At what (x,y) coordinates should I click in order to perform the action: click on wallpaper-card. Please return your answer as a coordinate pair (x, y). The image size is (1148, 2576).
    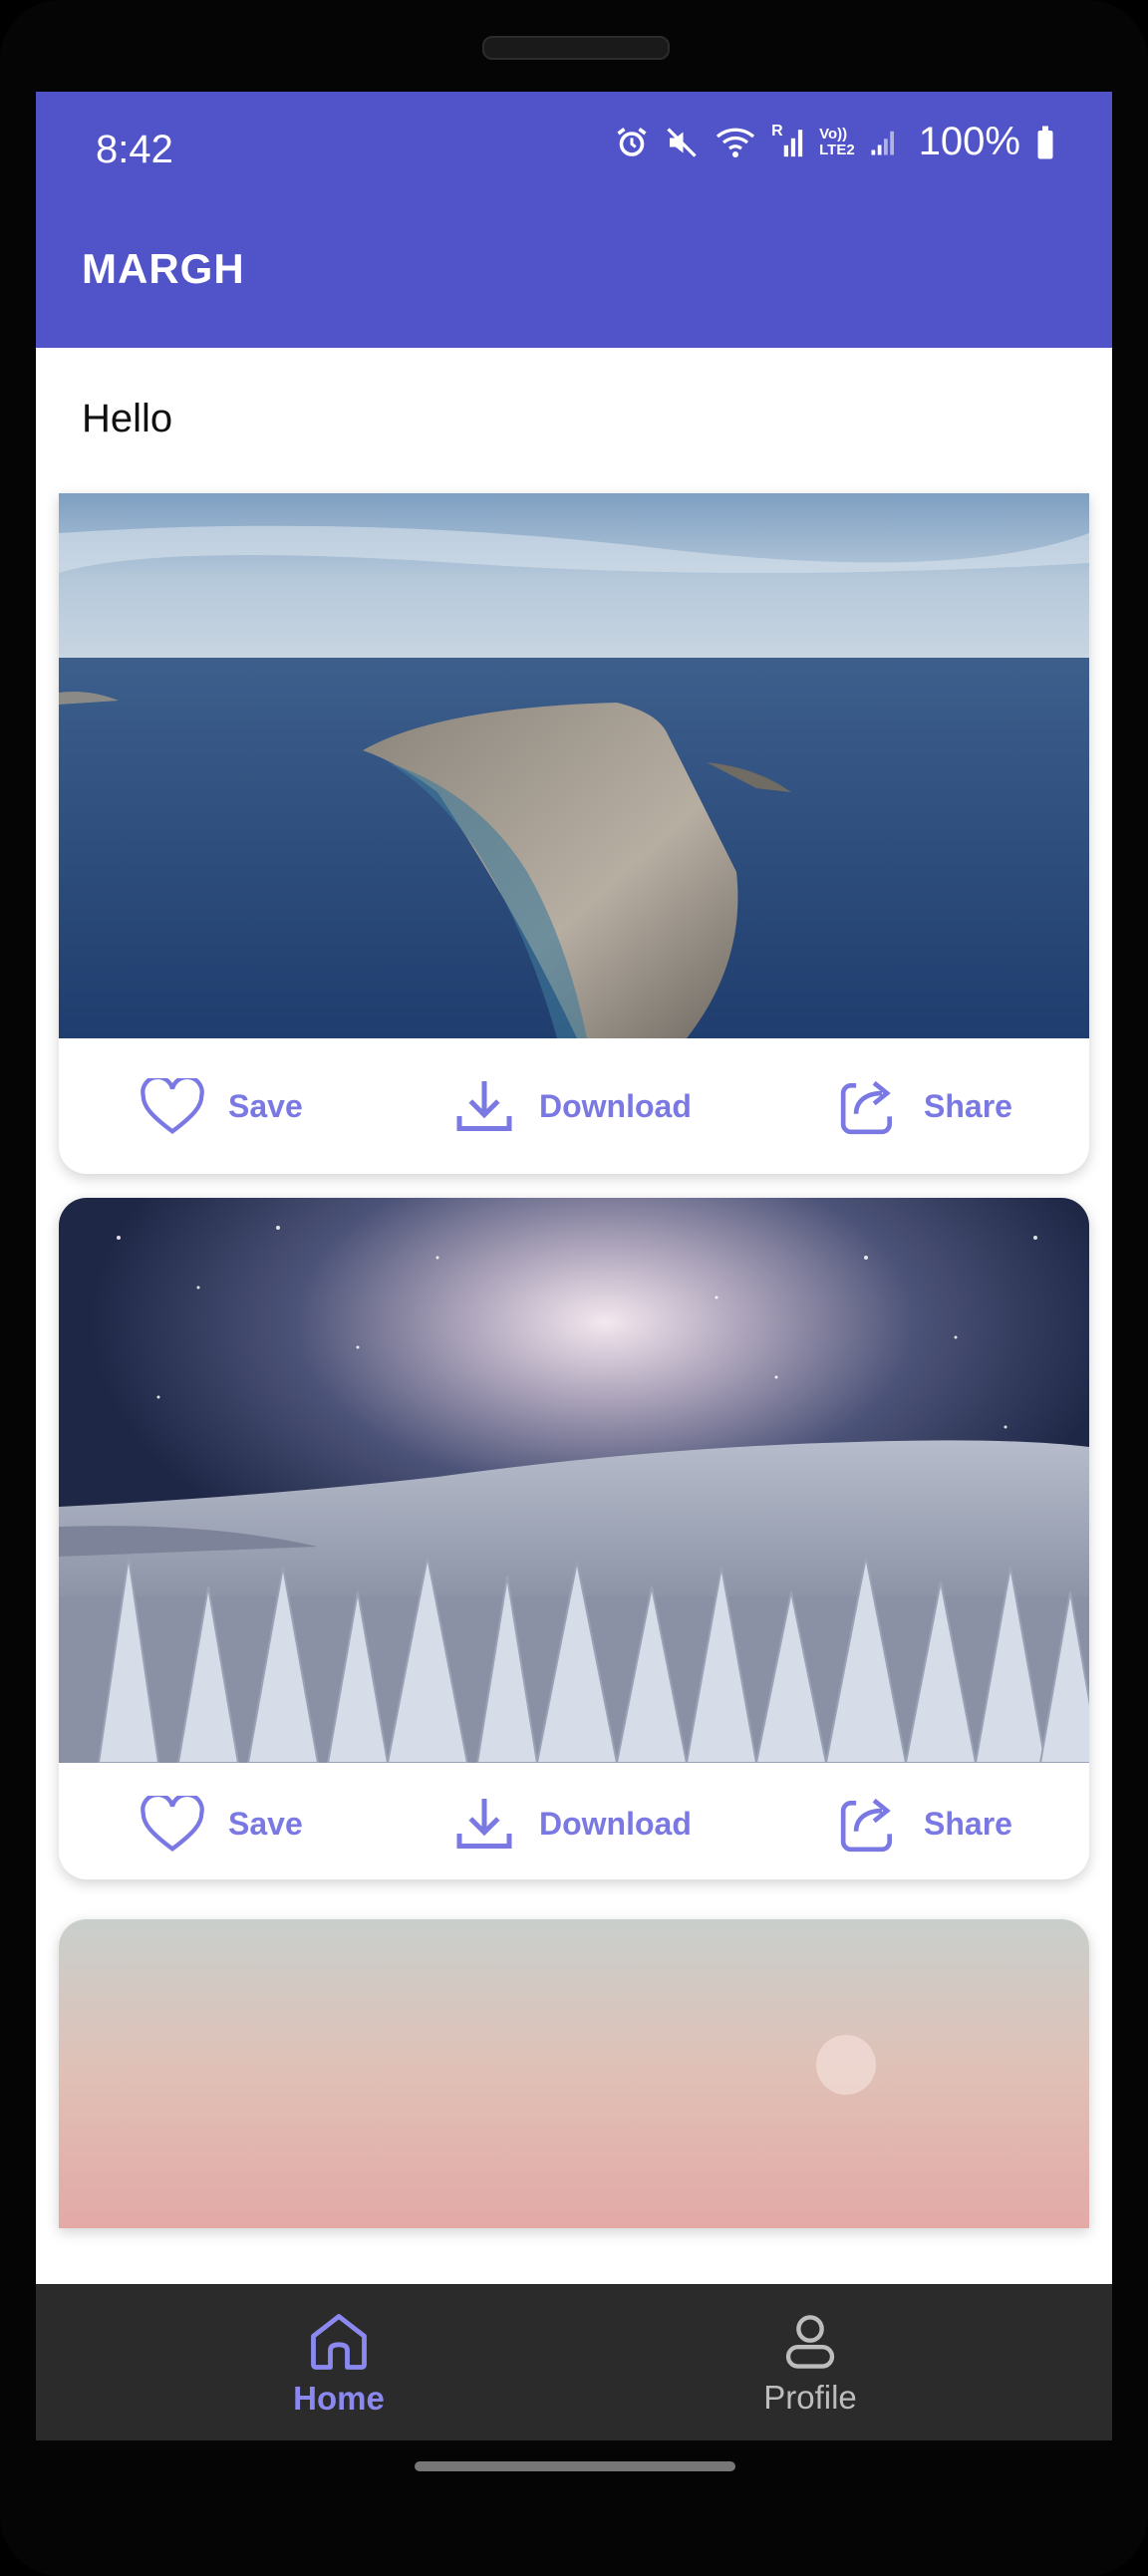
    Looking at the image, I should click on (574, 2073).